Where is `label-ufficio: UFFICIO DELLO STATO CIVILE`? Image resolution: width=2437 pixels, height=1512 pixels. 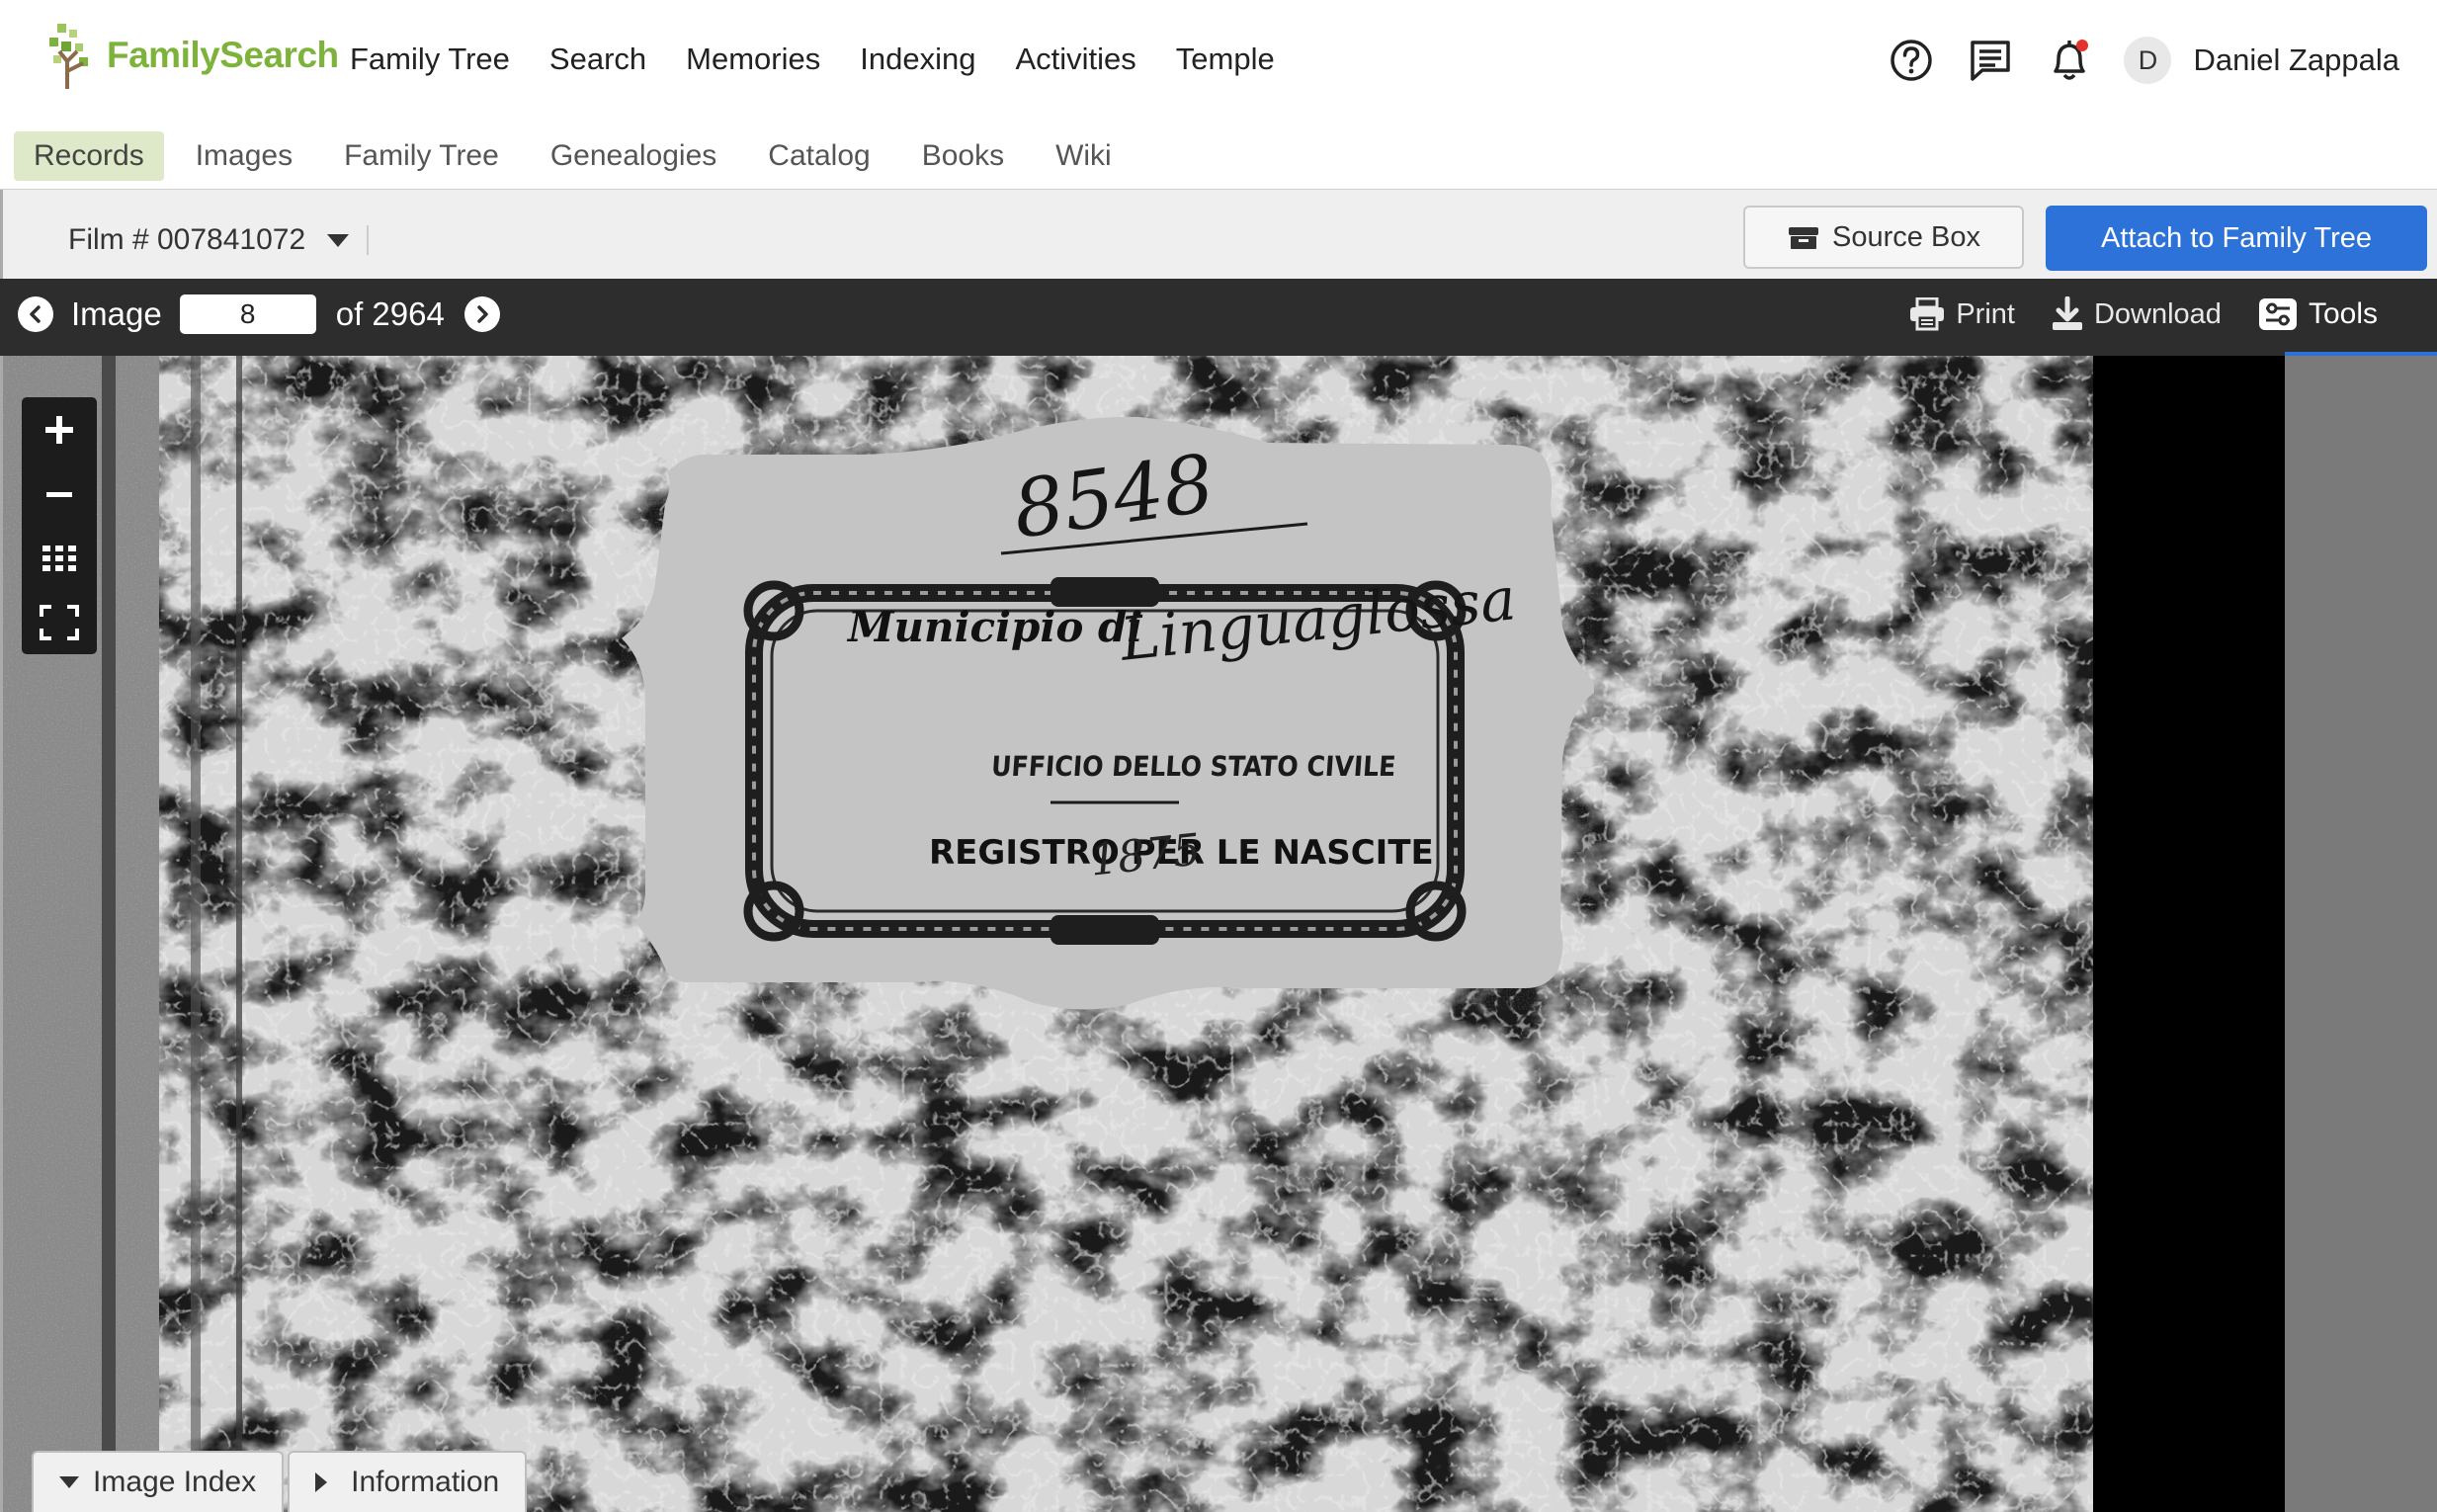 label-ufficio: UFFICIO DELLO STATO CIVILE is located at coordinates (1193, 766).